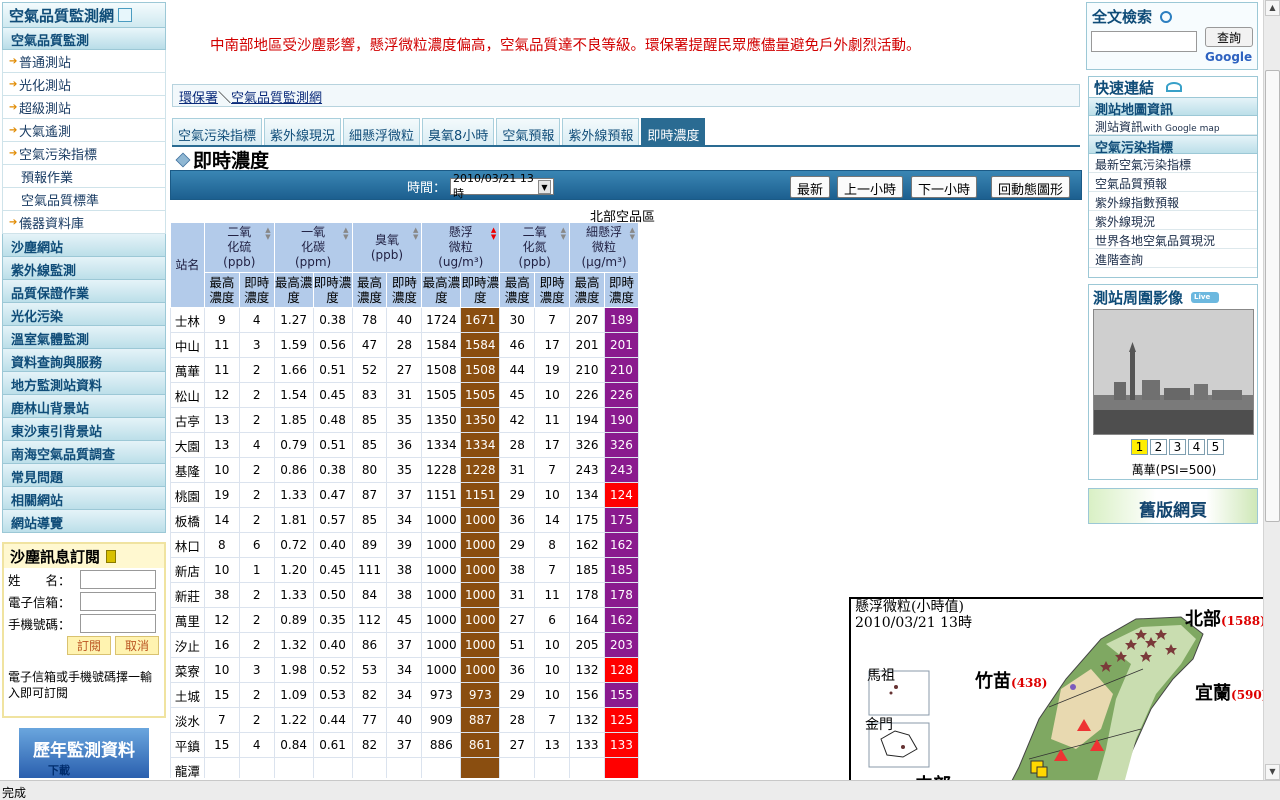 Image resolution: width=1280 pixels, height=800 pixels. What do you see at coordinates (187, 767) in the screenshot?
I see `station-name-cell: 龍潭` at bounding box center [187, 767].